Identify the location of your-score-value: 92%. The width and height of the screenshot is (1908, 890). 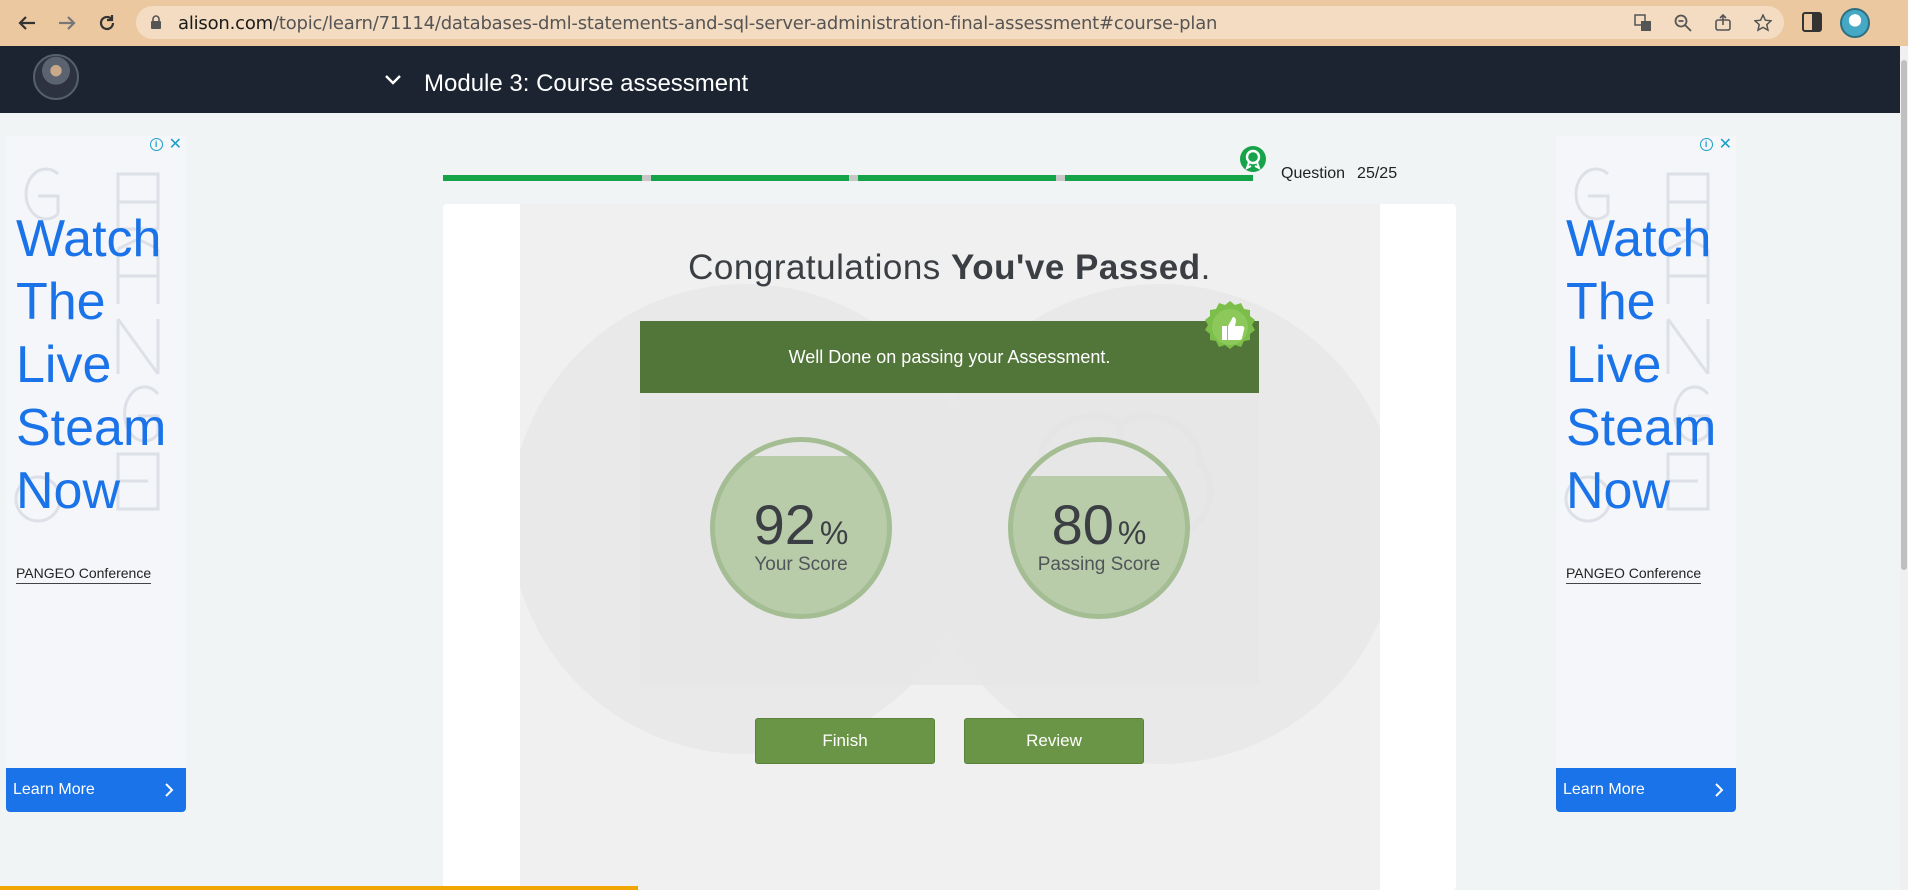
(801, 524).